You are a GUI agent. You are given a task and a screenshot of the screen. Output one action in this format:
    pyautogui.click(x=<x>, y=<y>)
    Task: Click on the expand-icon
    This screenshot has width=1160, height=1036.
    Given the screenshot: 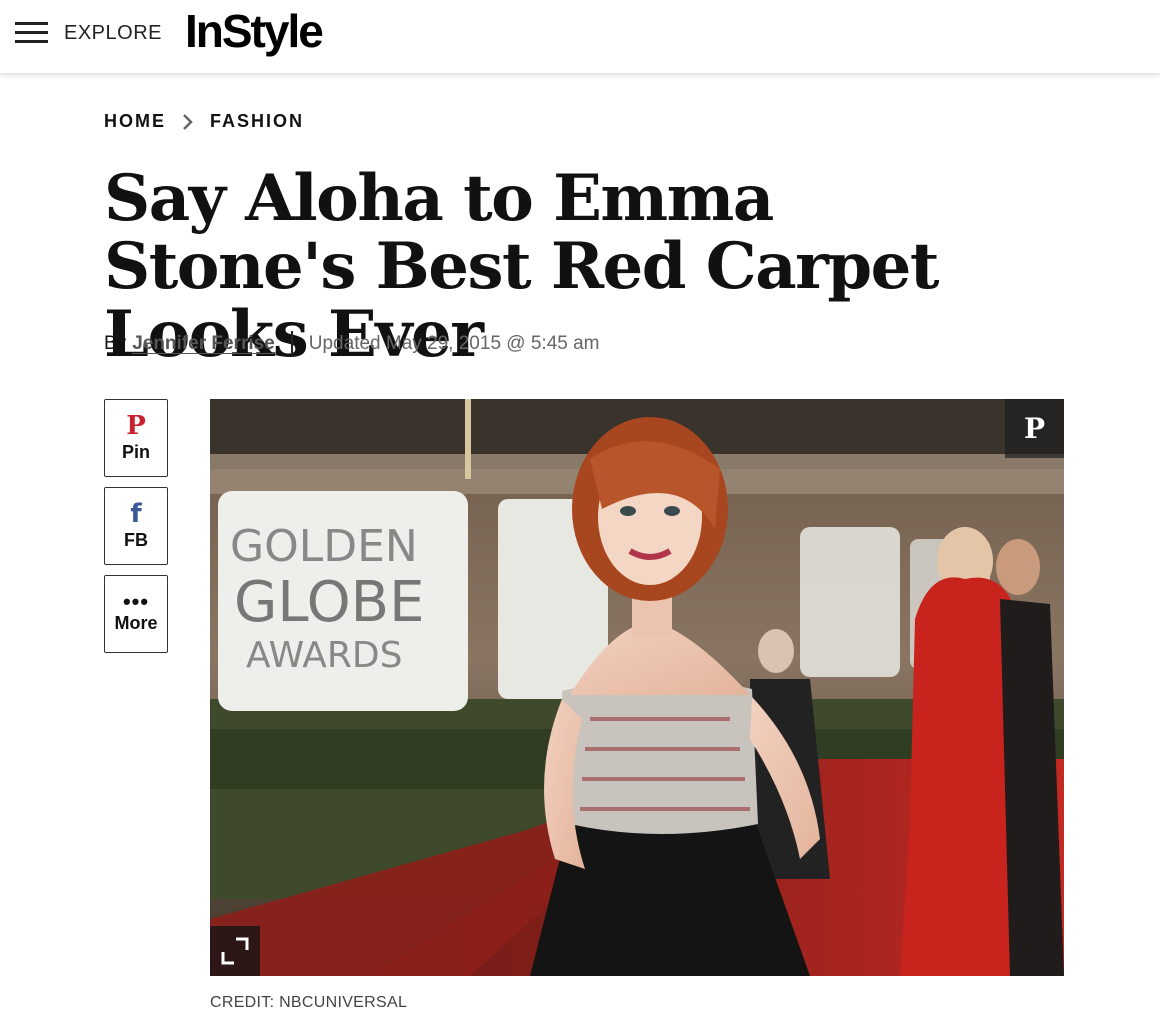 What is the action you would take?
    pyautogui.click(x=235, y=951)
    